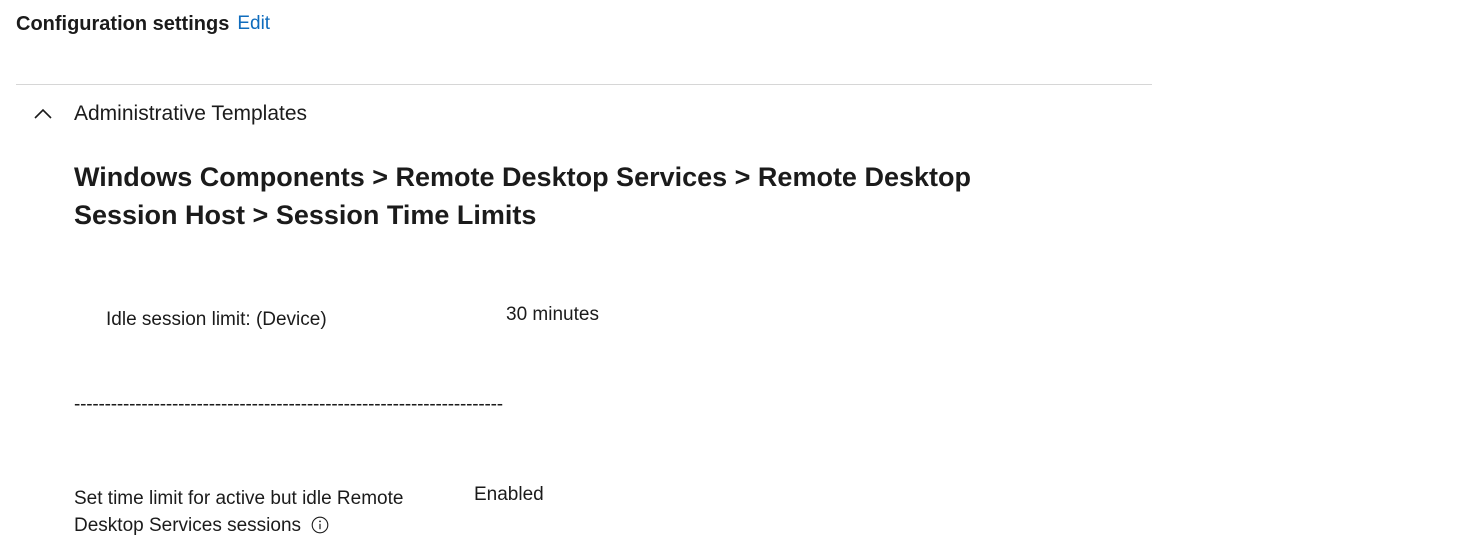 The width and height of the screenshot is (1460, 558). I want to click on section-label: Administrative Templates, so click(191, 113).